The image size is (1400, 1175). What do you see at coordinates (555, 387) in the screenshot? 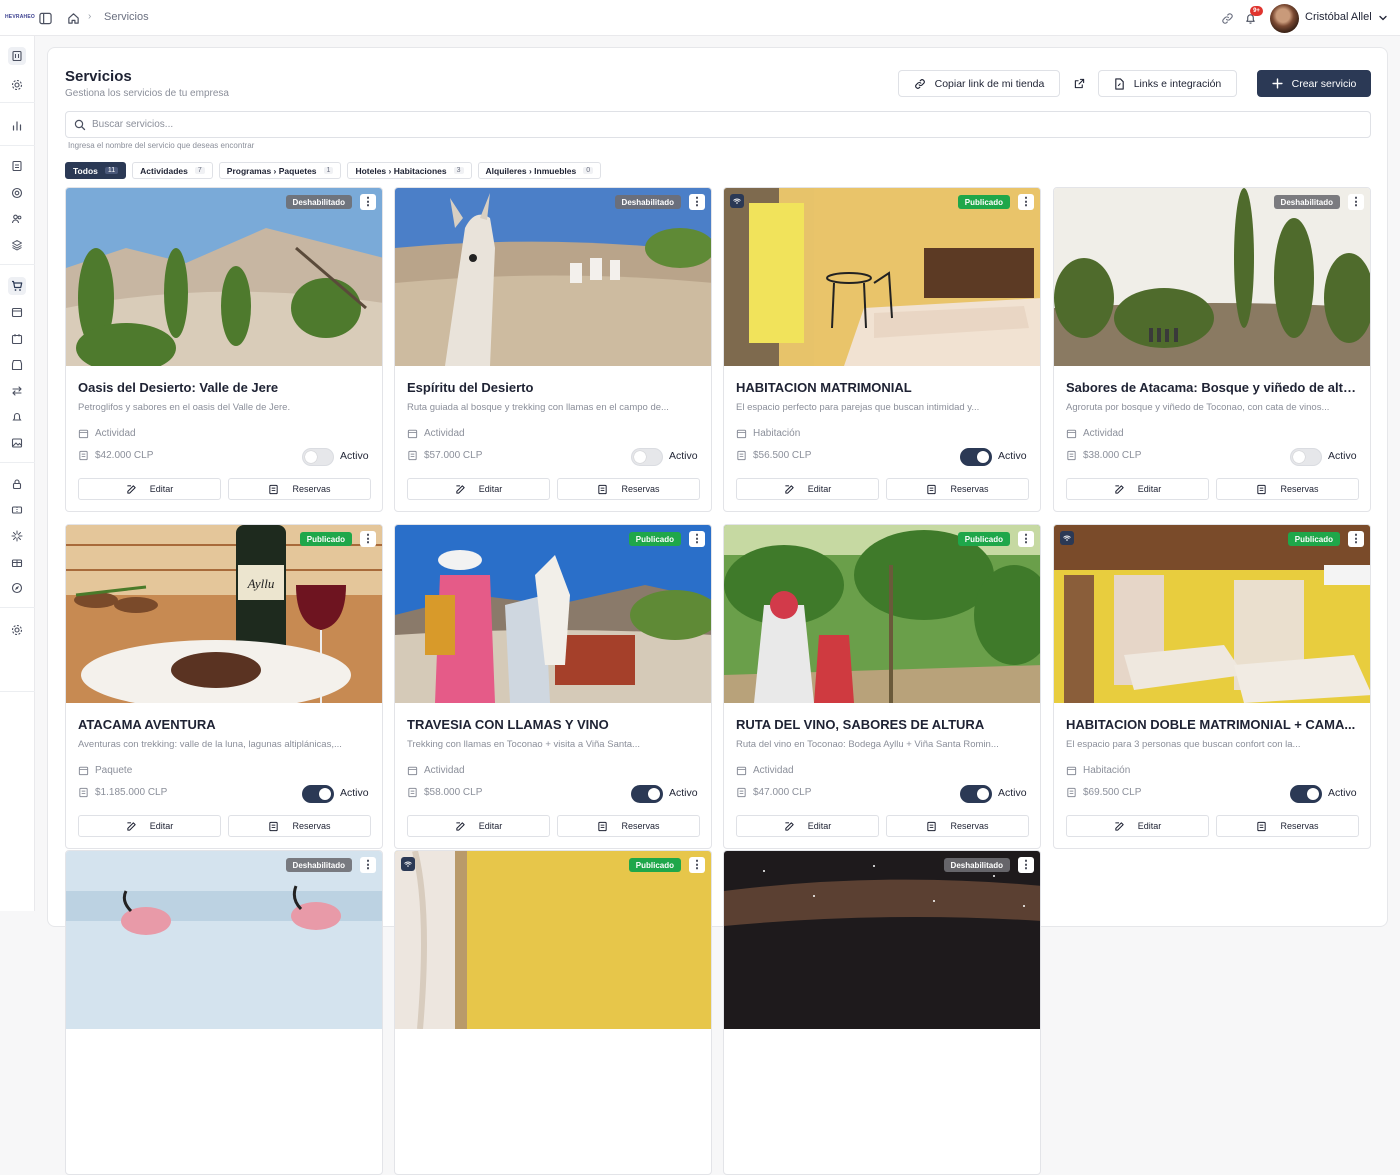
I see `service-title: Espíritu del Desierto` at bounding box center [555, 387].